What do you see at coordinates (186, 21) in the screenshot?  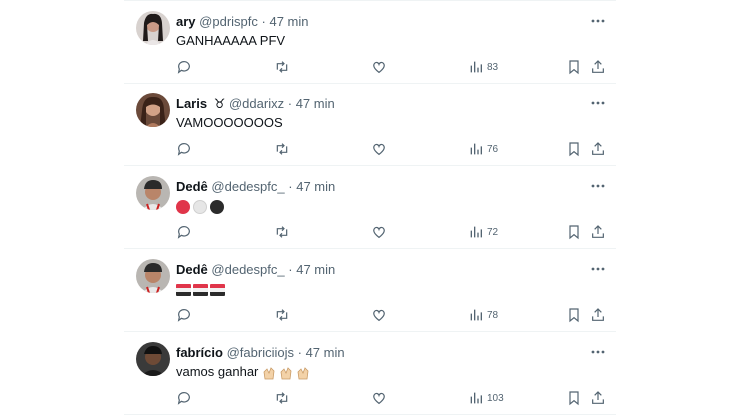 I see `display-name: ary` at bounding box center [186, 21].